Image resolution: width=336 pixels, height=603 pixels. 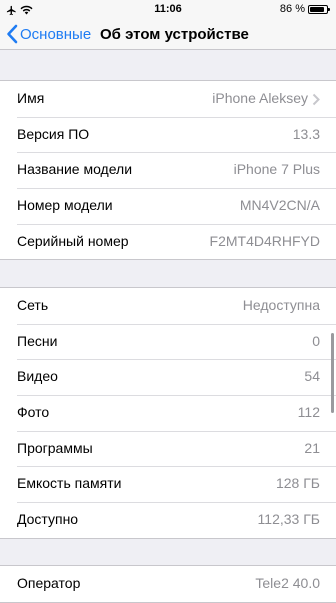 What do you see at coordinates (276, 169) in the screenshot?
I see `row-value: iPhone 7 Plus` at bounding box center [276, 169].